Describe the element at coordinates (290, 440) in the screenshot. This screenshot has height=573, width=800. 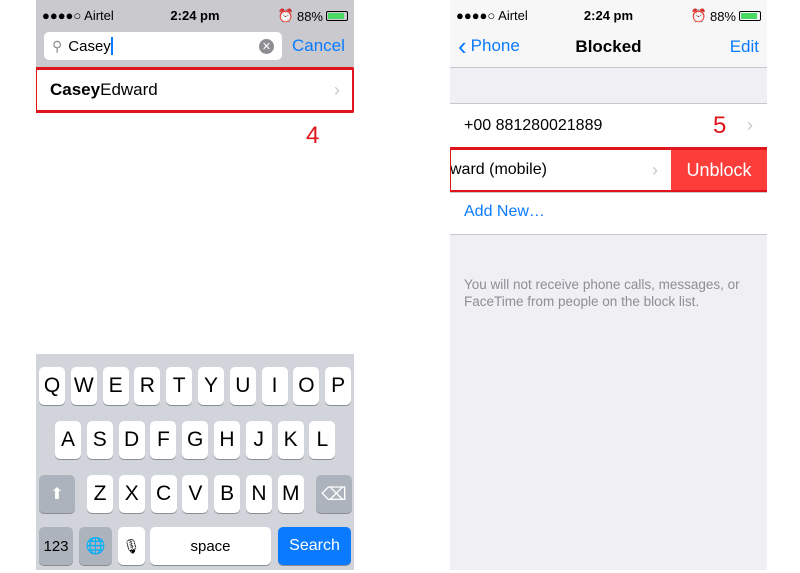
I see `key-k: K` at that location.